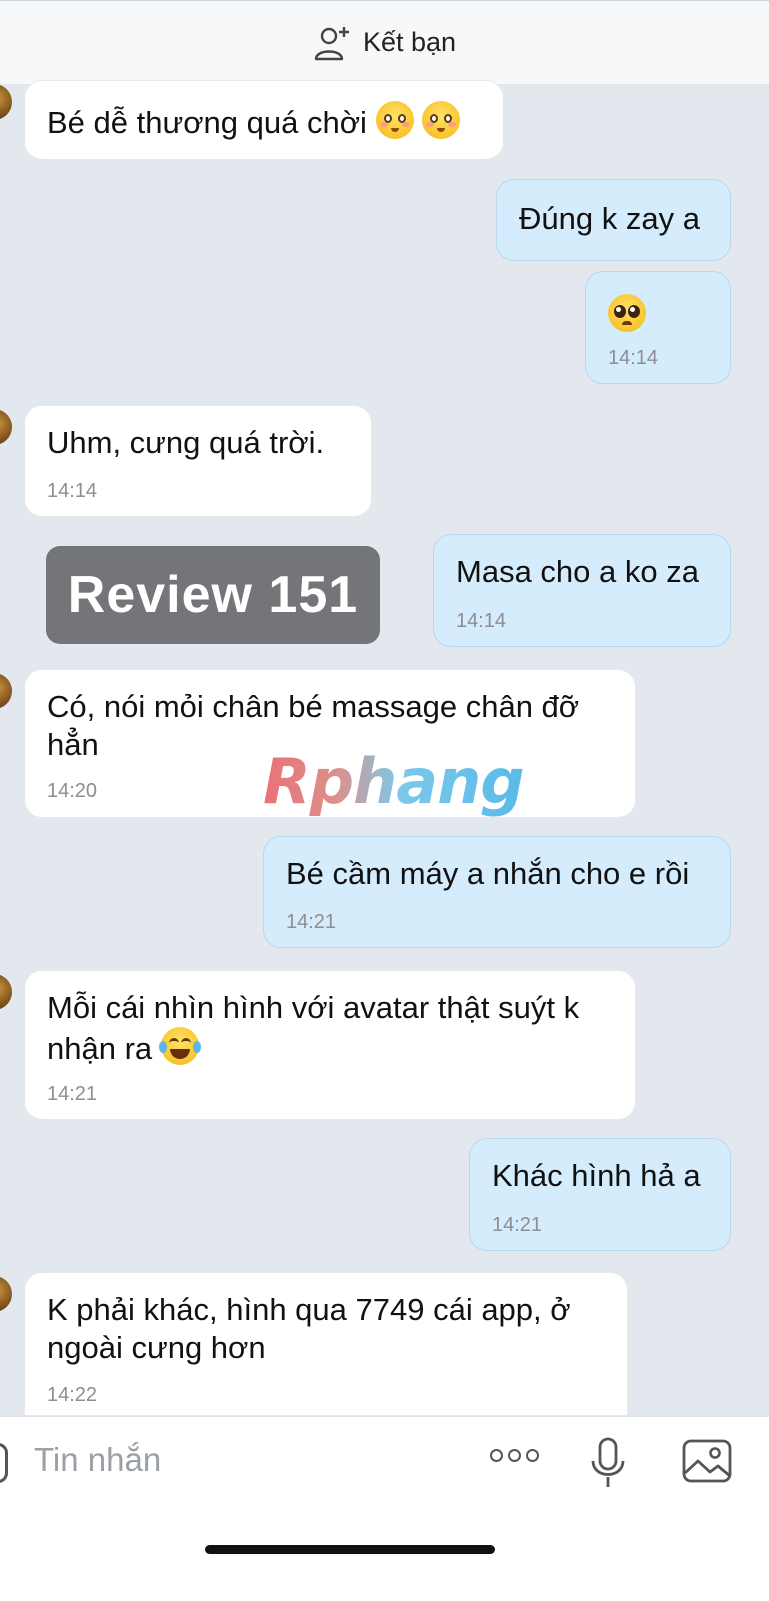  Describe the element at coordinates (207, 122) in the screenshot. I see `message-text: Bé dễ thương quá chời` at that location.